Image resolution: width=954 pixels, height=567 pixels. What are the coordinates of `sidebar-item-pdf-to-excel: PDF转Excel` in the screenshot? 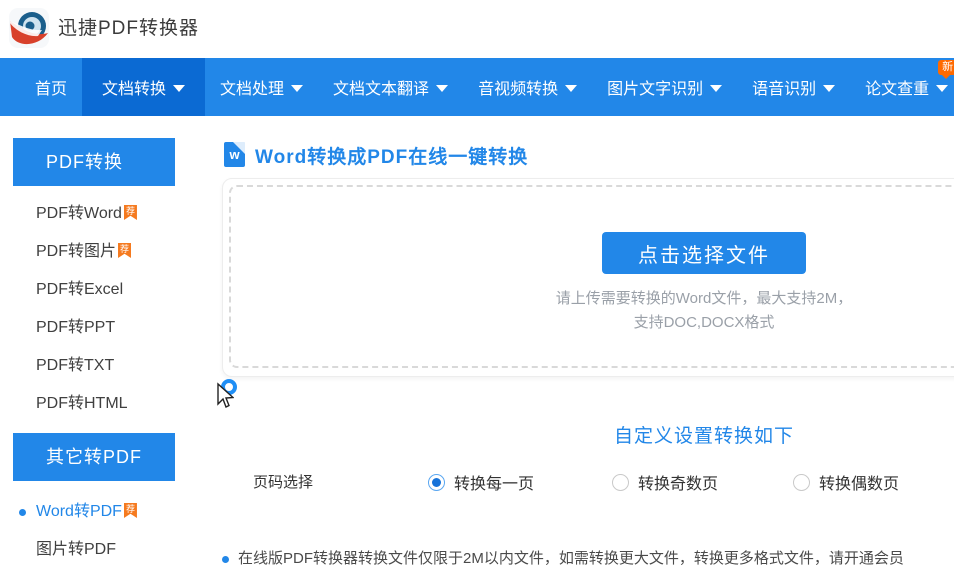 It's located at (94, 290).